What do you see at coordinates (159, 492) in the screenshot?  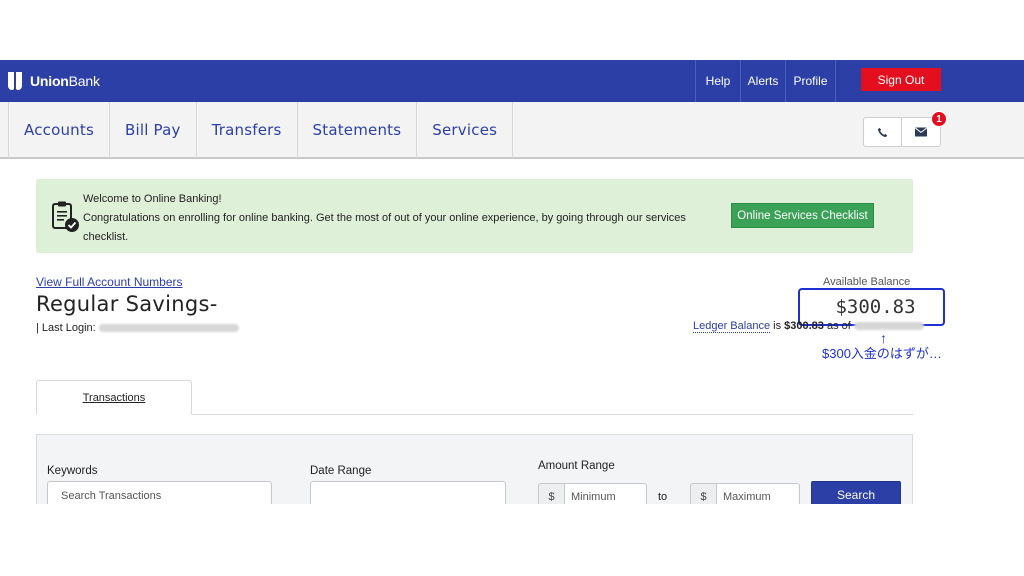 I see `keywords-input: Search Transactions` at bounding box center [159, 492].